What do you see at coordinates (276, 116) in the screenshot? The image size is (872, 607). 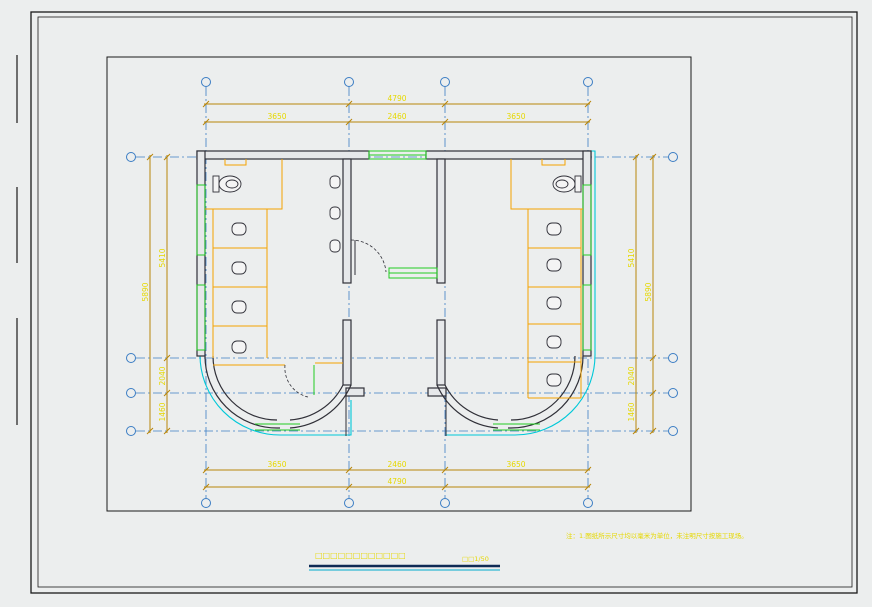 I see `dim-top-seg-1: 3650` at bounding box center [276, 116].